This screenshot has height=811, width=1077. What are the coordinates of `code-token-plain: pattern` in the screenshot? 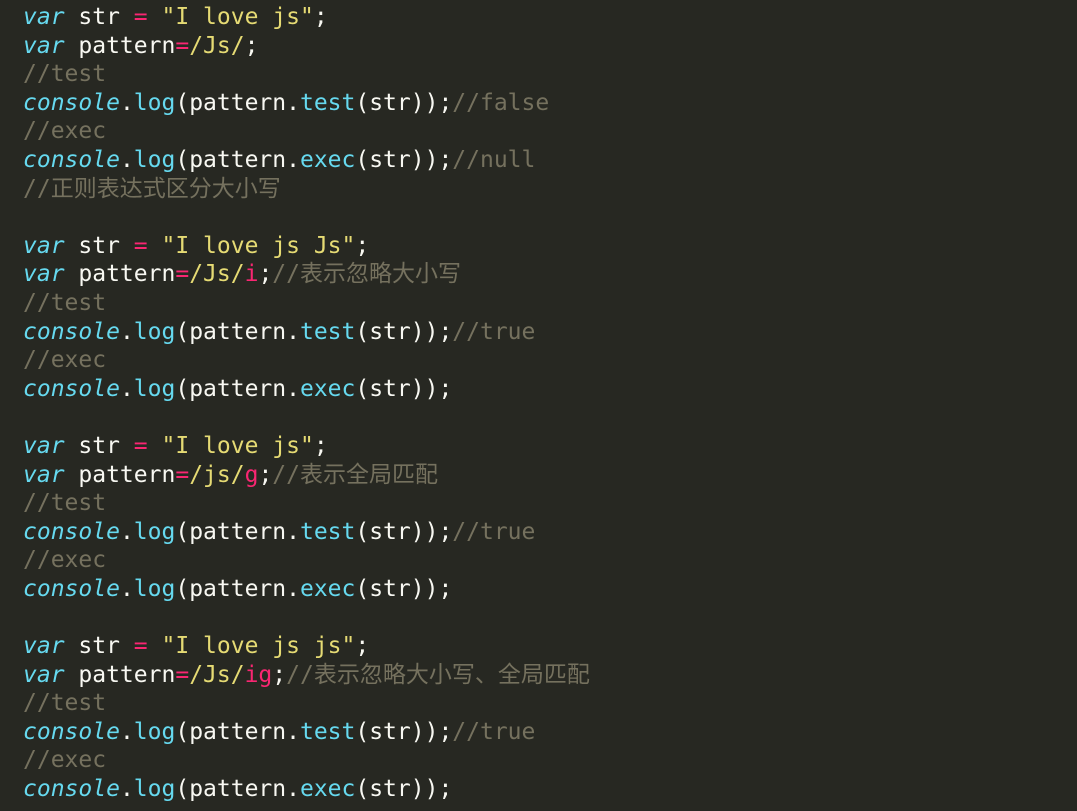 It's located at (120, 45).